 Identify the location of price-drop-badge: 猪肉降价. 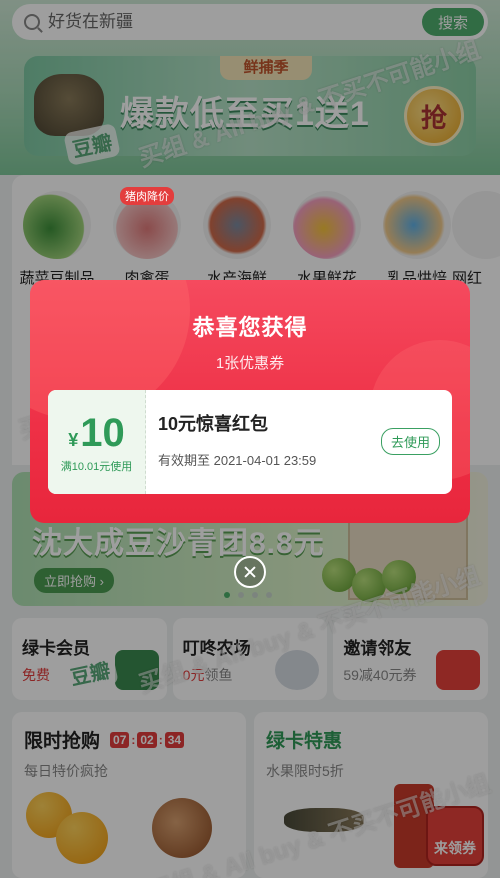
(147, 196).